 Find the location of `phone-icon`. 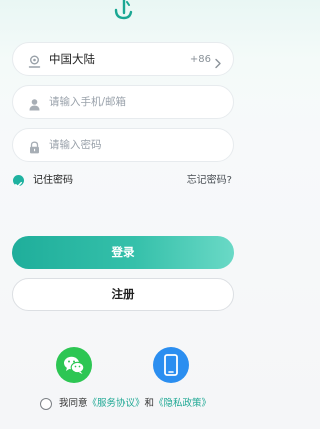

phone-icon is located at coordinates (171, 365).